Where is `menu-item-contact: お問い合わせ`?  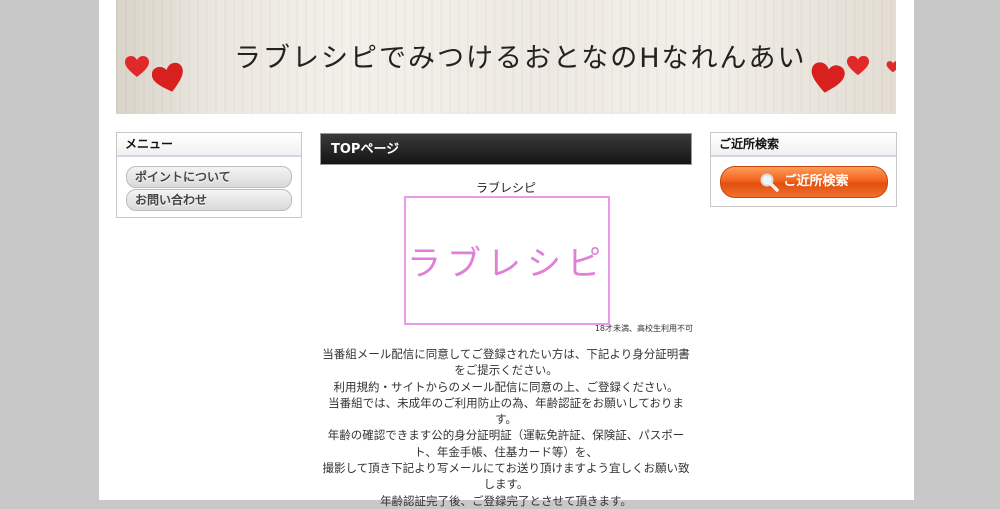 menu-item-contact: お問い合わせ is located at coordinates (209, 200).